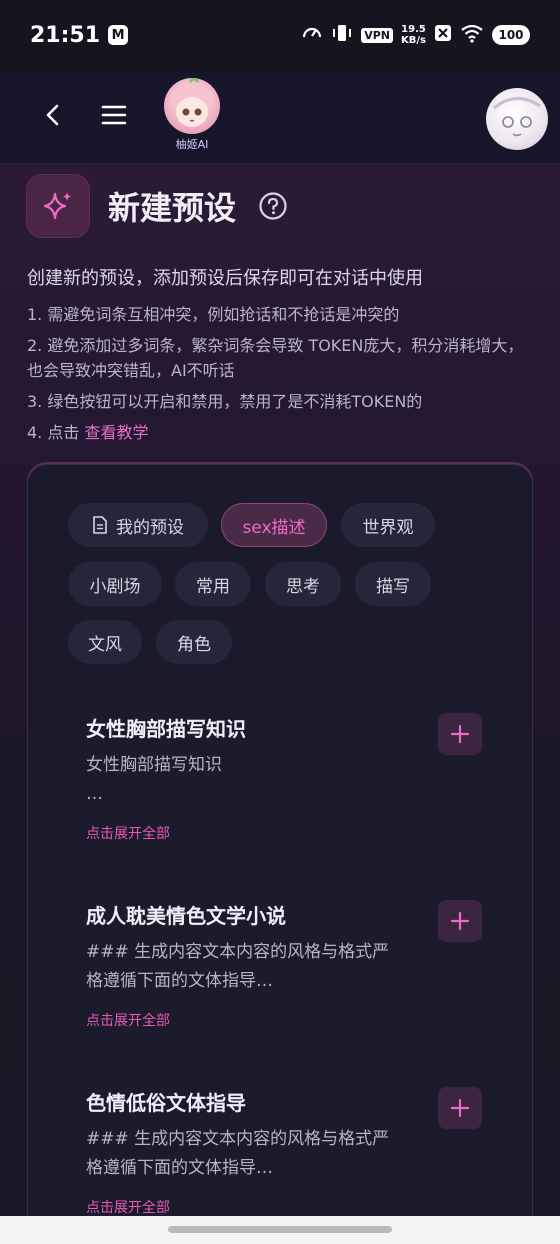 The width and height of the screenshot is (560, 1244). I want to click on tab-sex-description: sex描述, so click(274, 525).